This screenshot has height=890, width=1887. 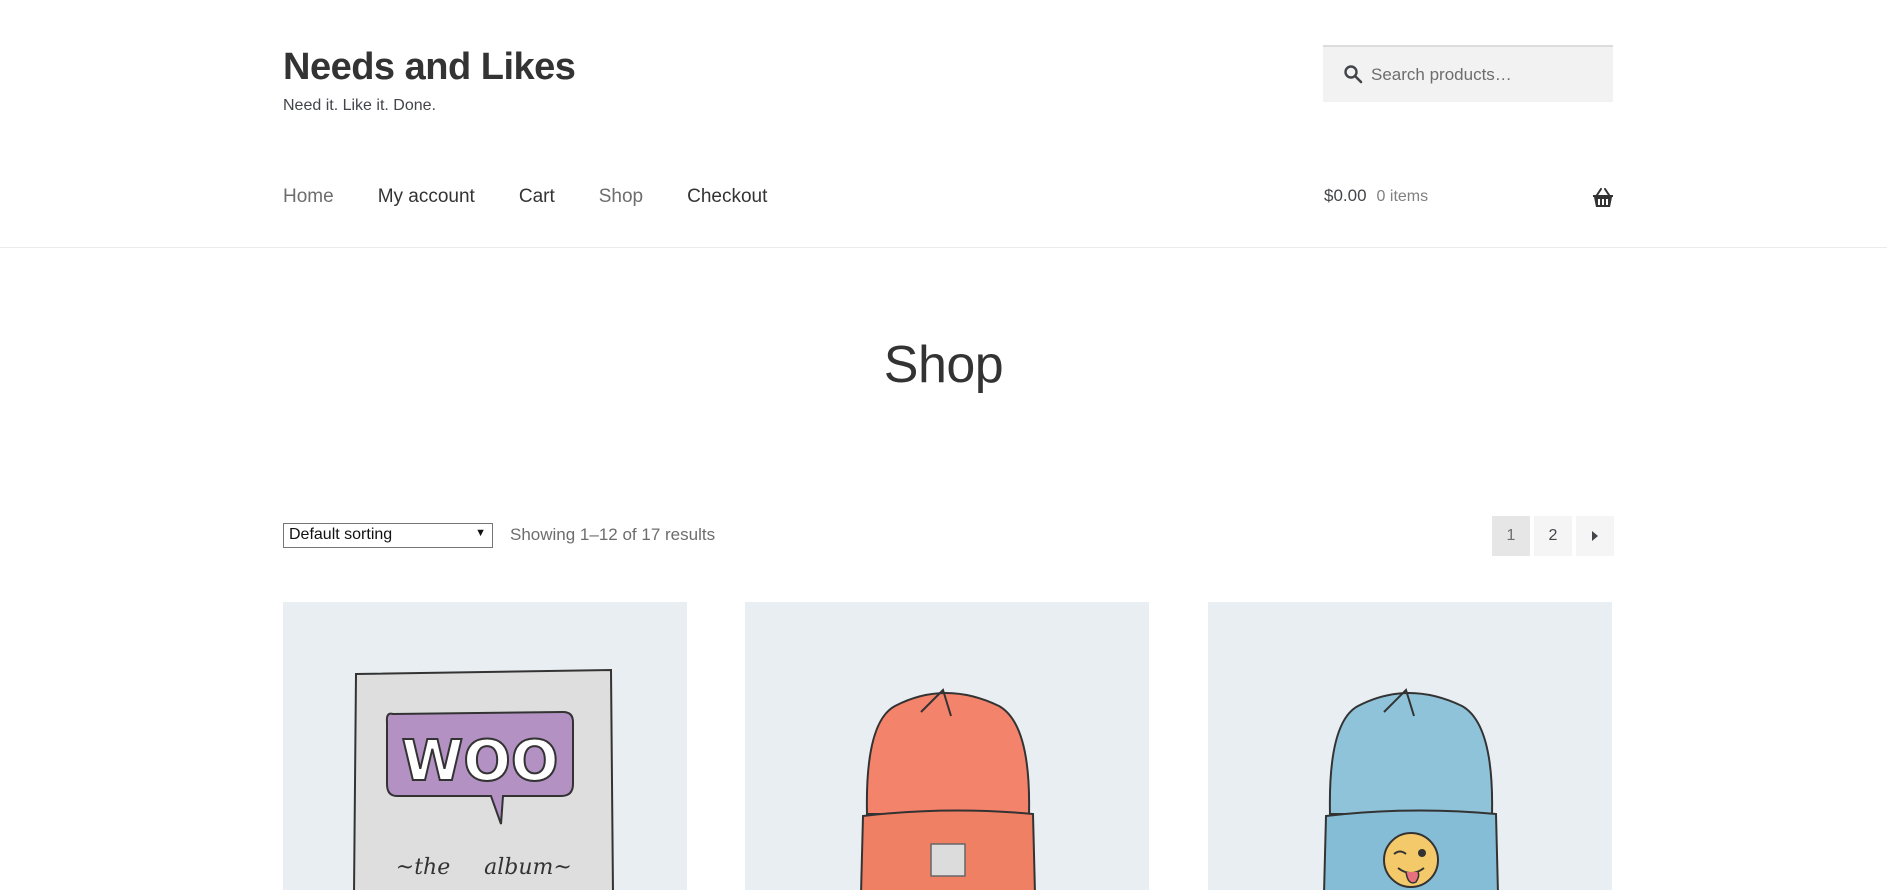 What do you see at coordinates (480, 533) in the screenshot?
I see `dropdown-arrow-icon: ▼` at bounding box center [480, 533].